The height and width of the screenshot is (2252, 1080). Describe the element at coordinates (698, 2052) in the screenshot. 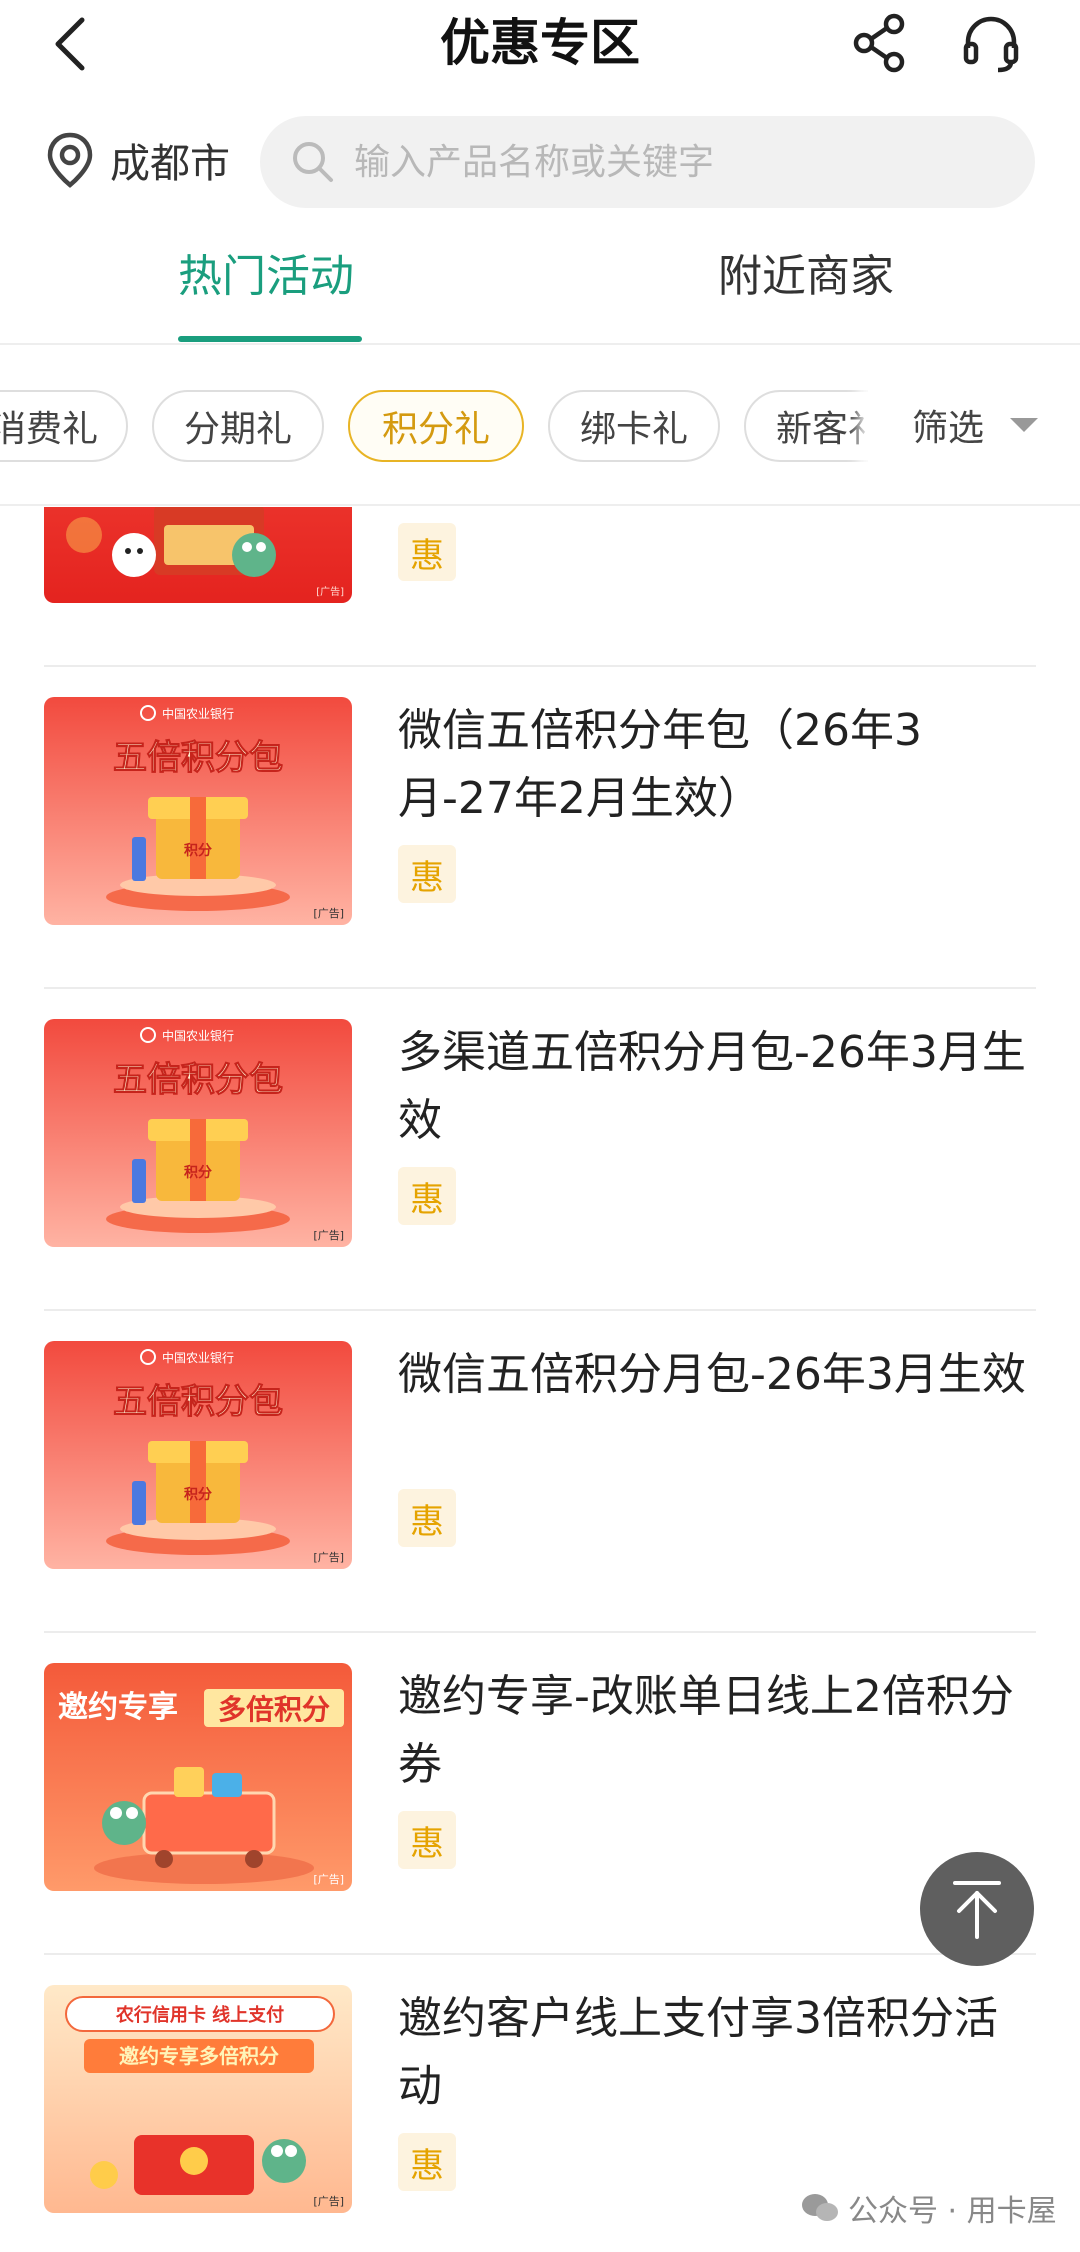

I see `item-title: 邀约客户线上支付享3倍积分活动` at that location.